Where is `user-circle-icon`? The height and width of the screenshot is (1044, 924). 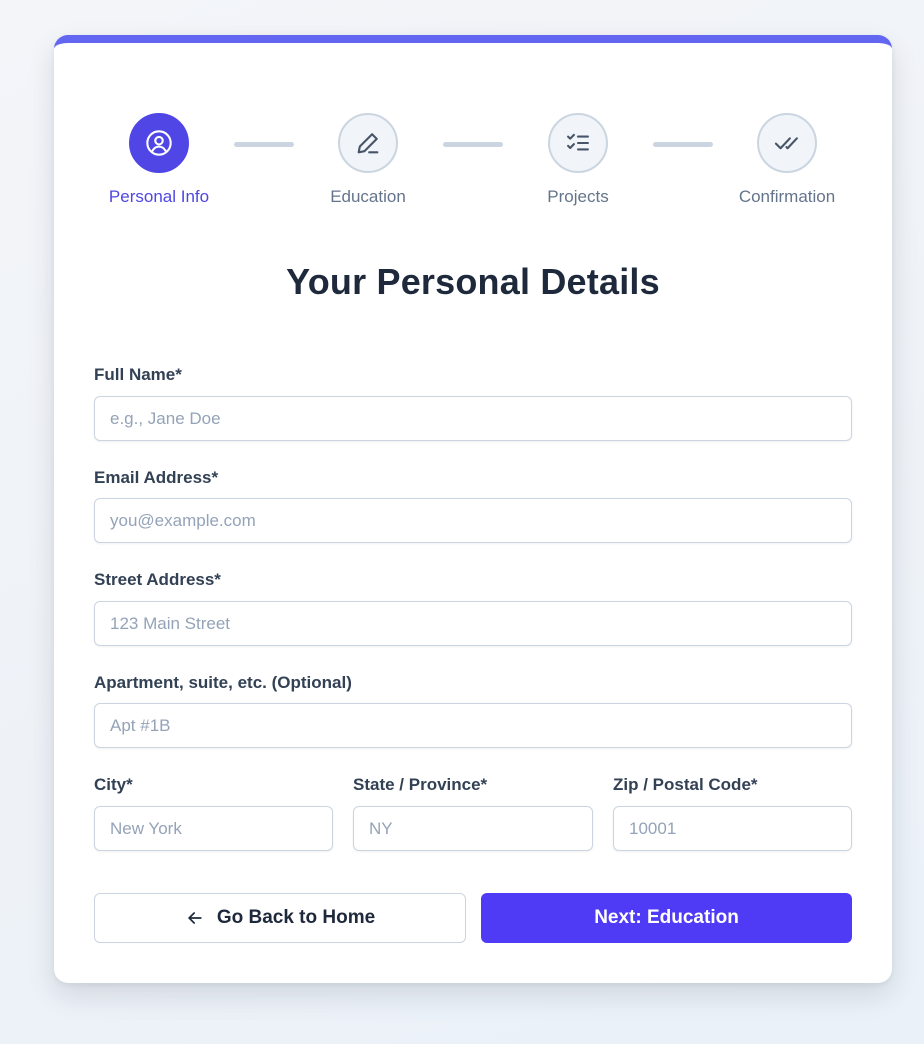 user-circle-icon is located at coordinates (159, 143).